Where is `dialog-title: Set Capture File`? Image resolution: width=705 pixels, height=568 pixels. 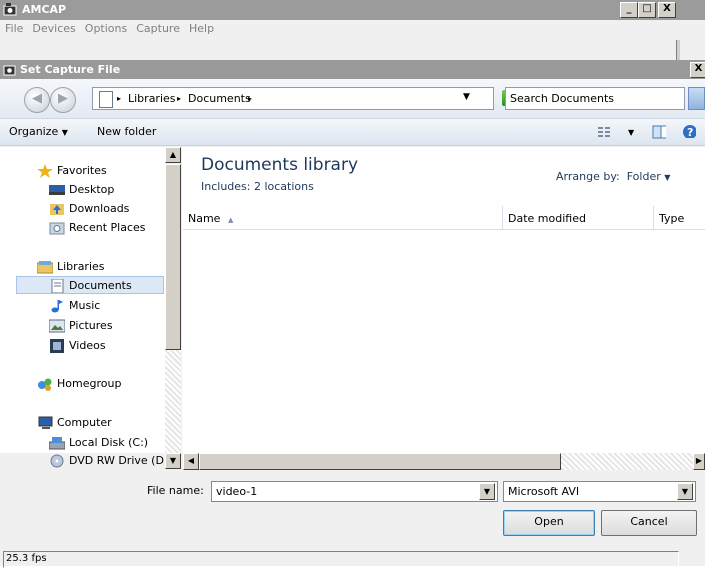 dialog-title: Set Capture File is located at coordinates (70, 69).